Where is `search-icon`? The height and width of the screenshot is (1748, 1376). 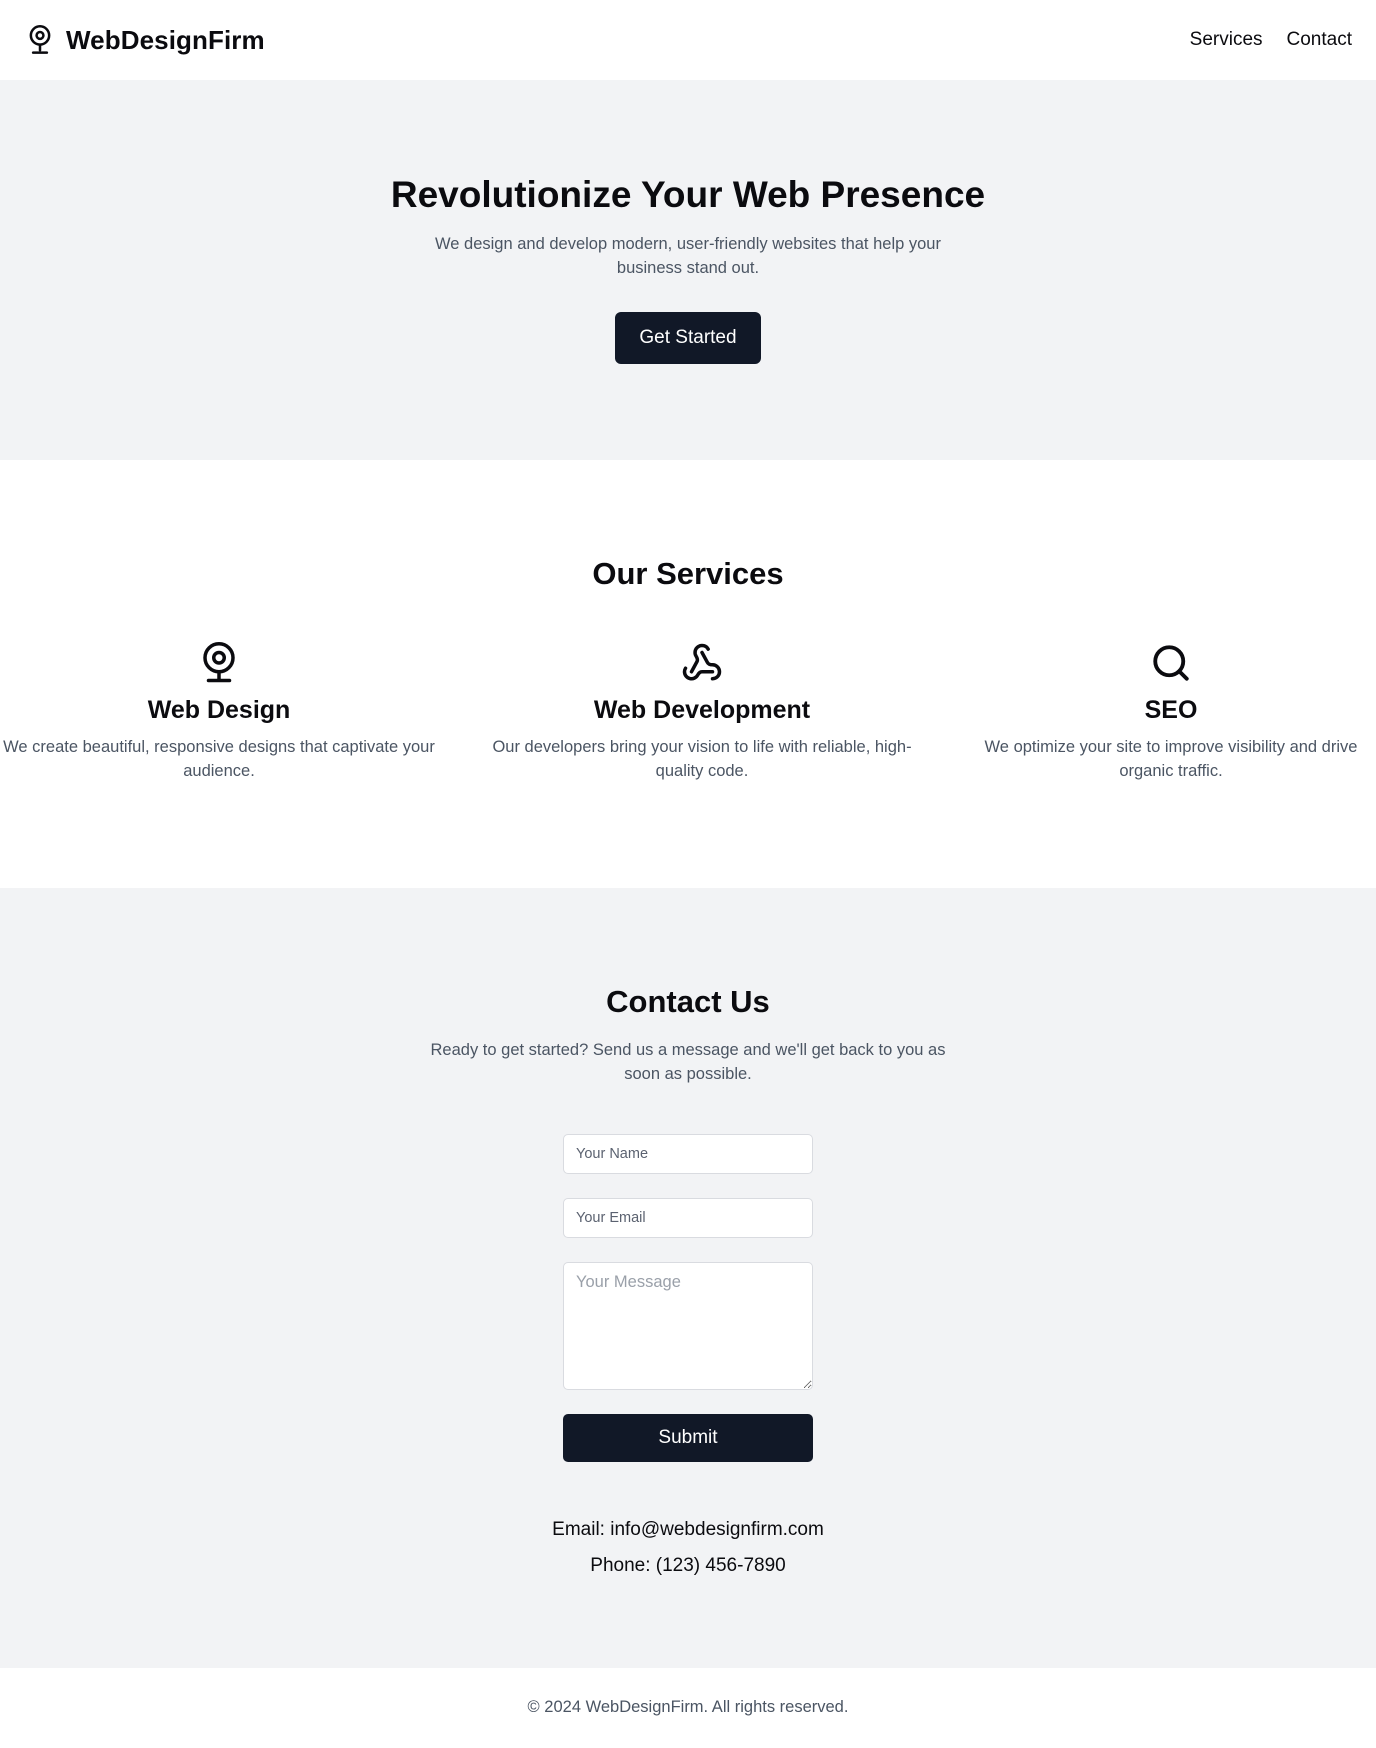 search-icon is located at coordinates (1171, 663).